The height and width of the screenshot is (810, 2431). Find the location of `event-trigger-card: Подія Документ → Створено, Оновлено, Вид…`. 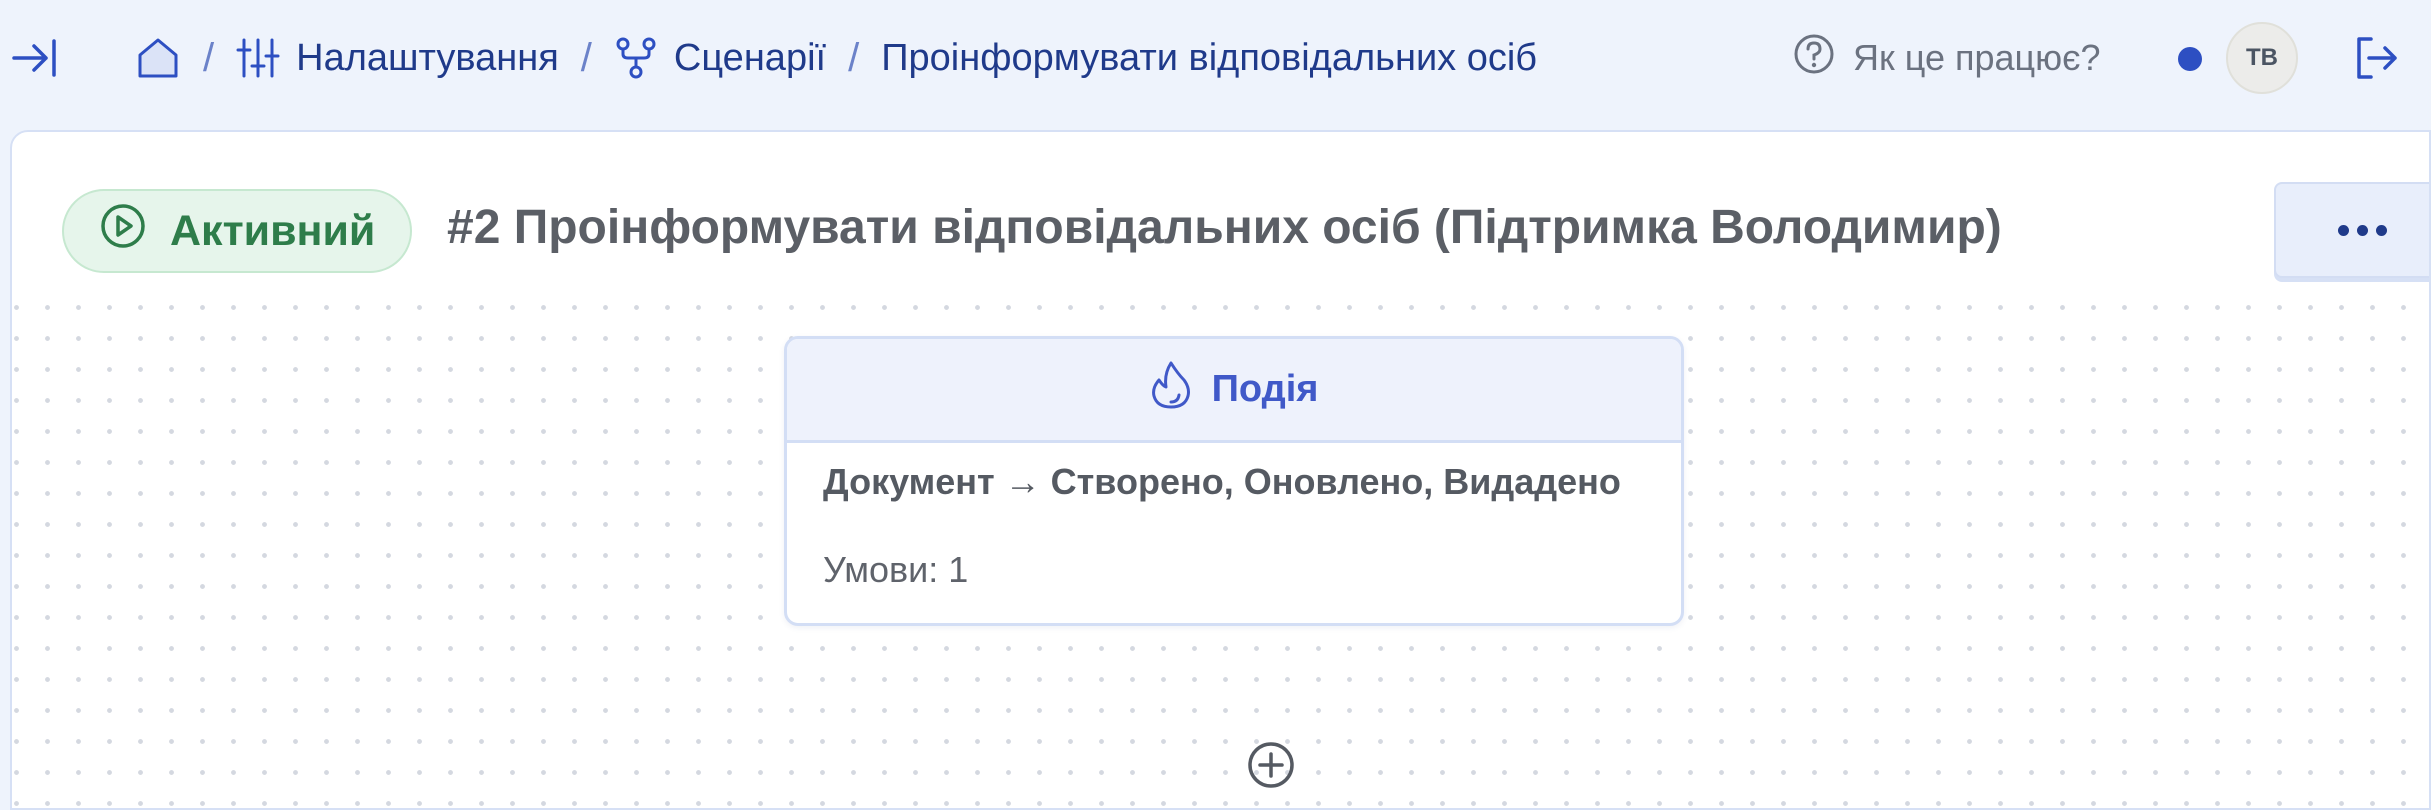

event-trigger-card: Подія Документ → Створено, Оновлено, Вид… is located at coordinates (1234, 481).